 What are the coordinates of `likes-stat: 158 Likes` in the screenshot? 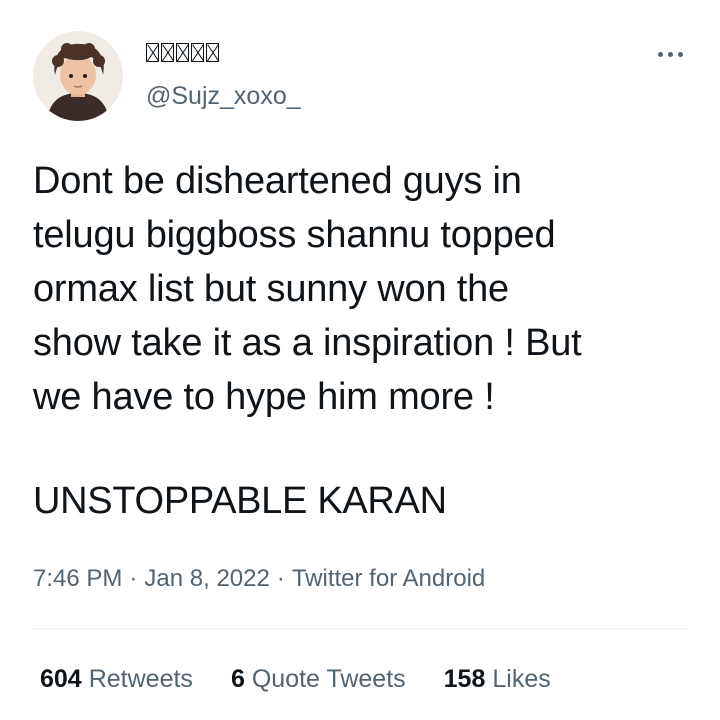 It's located at (497, 679).